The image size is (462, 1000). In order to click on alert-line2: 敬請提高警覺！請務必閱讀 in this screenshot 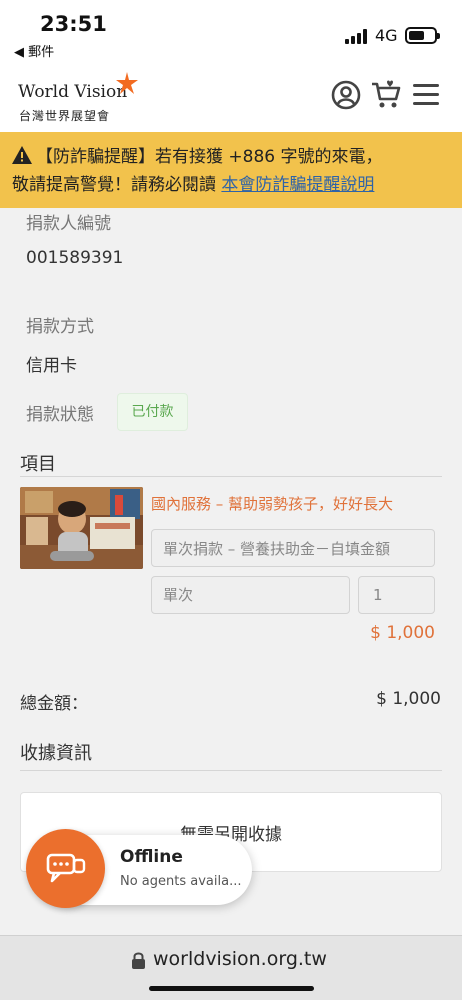, I will do `click(117, 185)`.